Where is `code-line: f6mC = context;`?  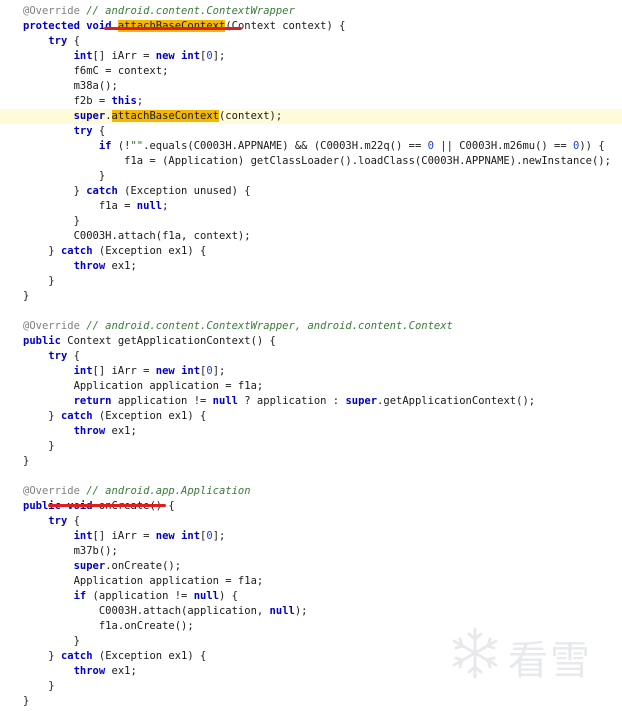 code-line: f6mC = context; is located at coordinates (311, 71).